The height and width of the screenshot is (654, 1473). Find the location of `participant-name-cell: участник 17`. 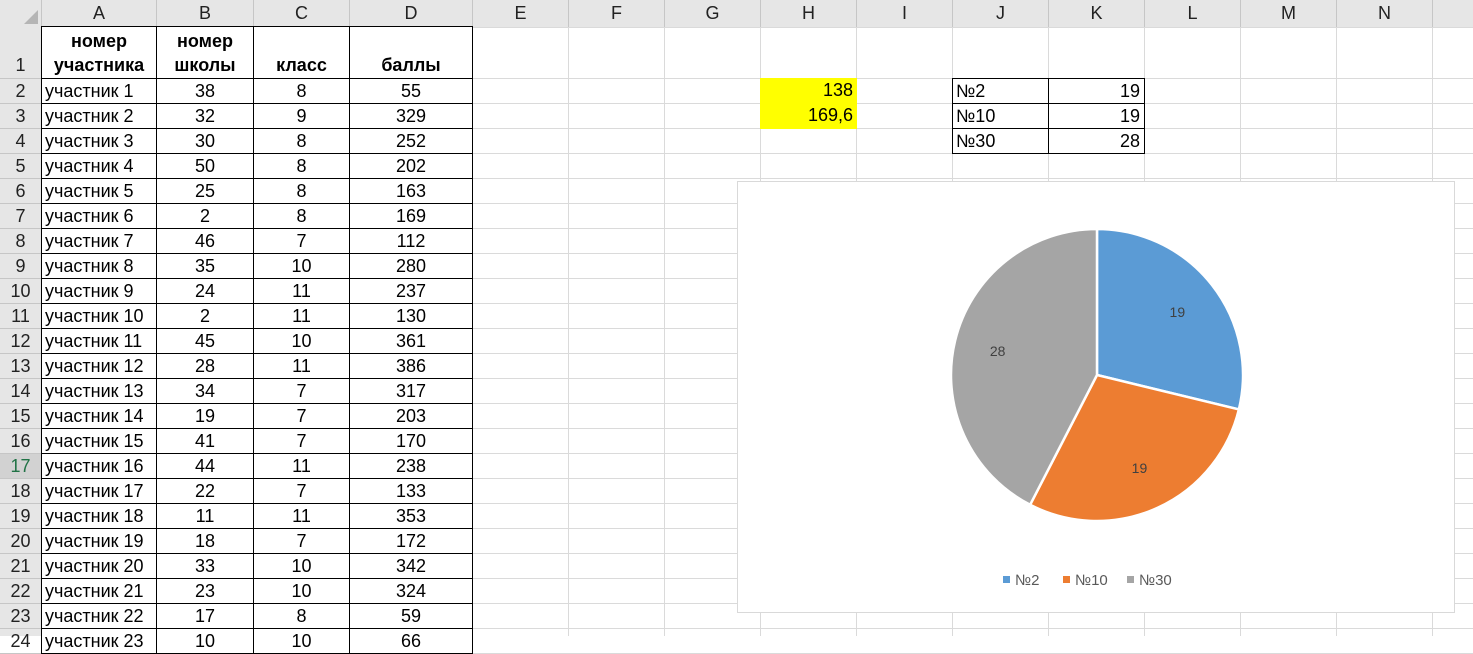

participant-name-cell: участник 17 is located at coordinates (99, 491).